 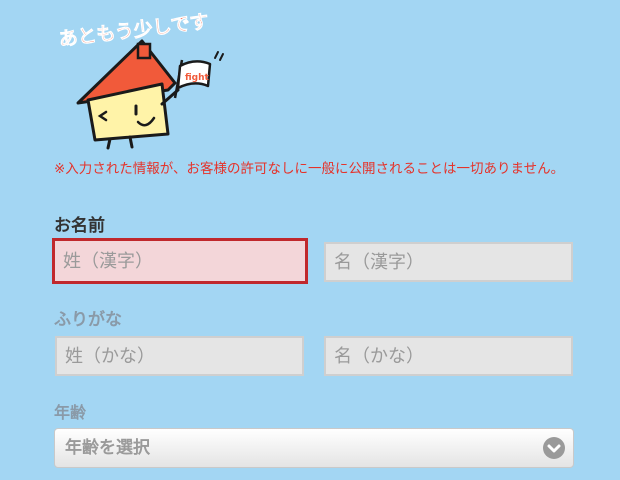 I want to click on mascot-illustration: あともう少しです fight, so click(x=145, y=80).